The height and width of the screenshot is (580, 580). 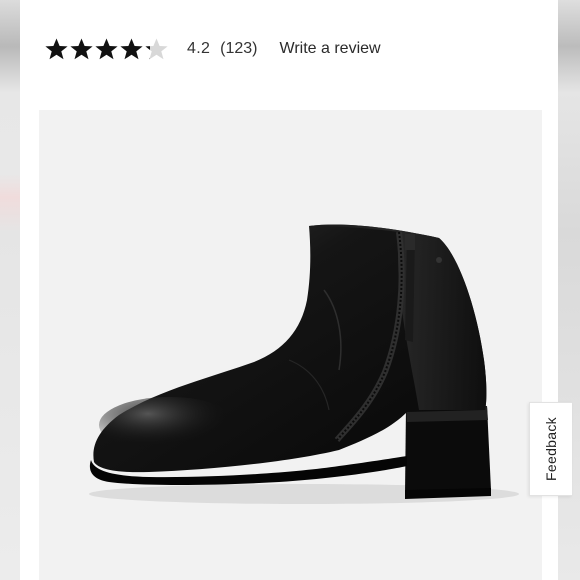 What do you see at coordinates (10, 290) in the screenshot?
I see `background-left-edge` at bounding box center [10, 290].